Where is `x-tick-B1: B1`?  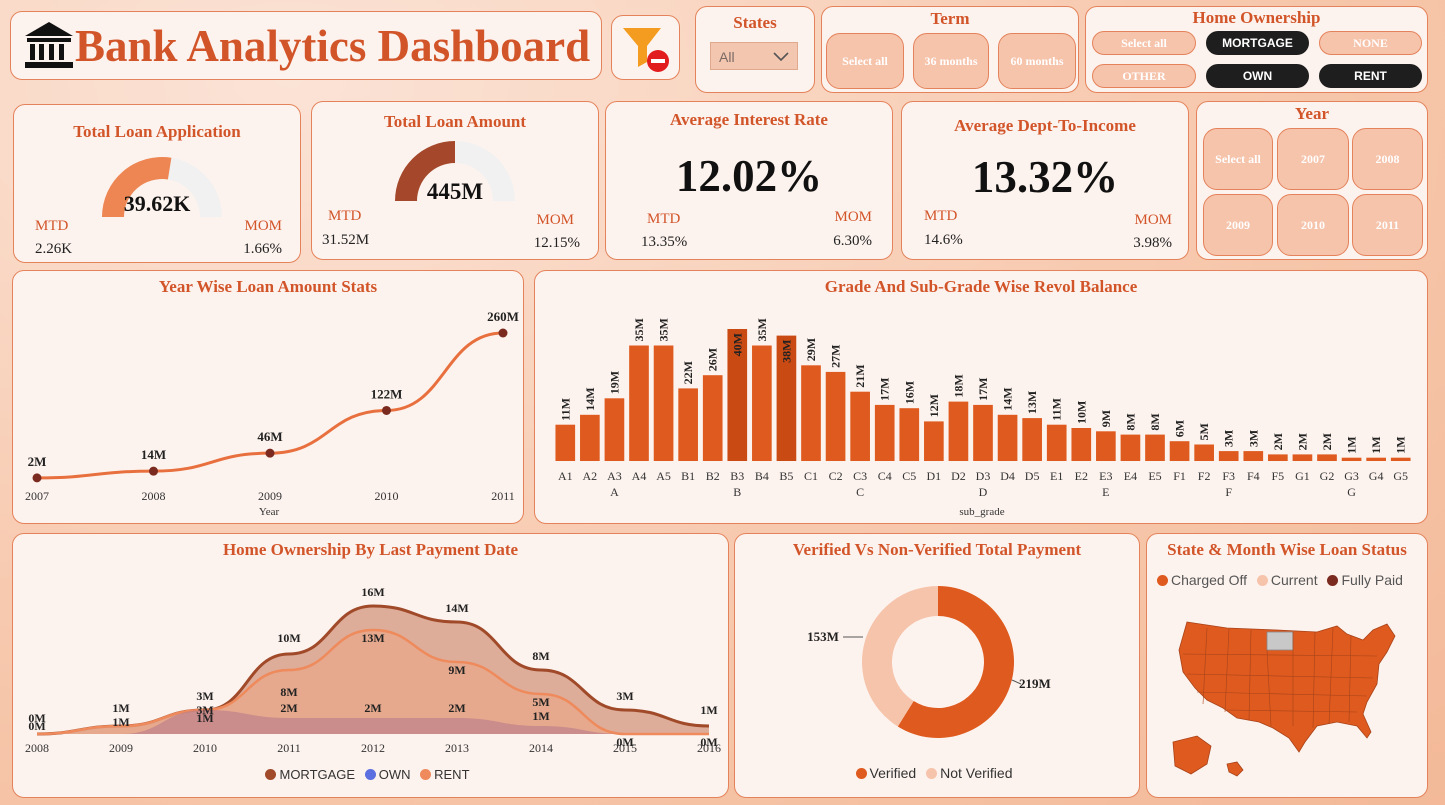
x-tick-B1: B1 is located at coordinates (688, 476).